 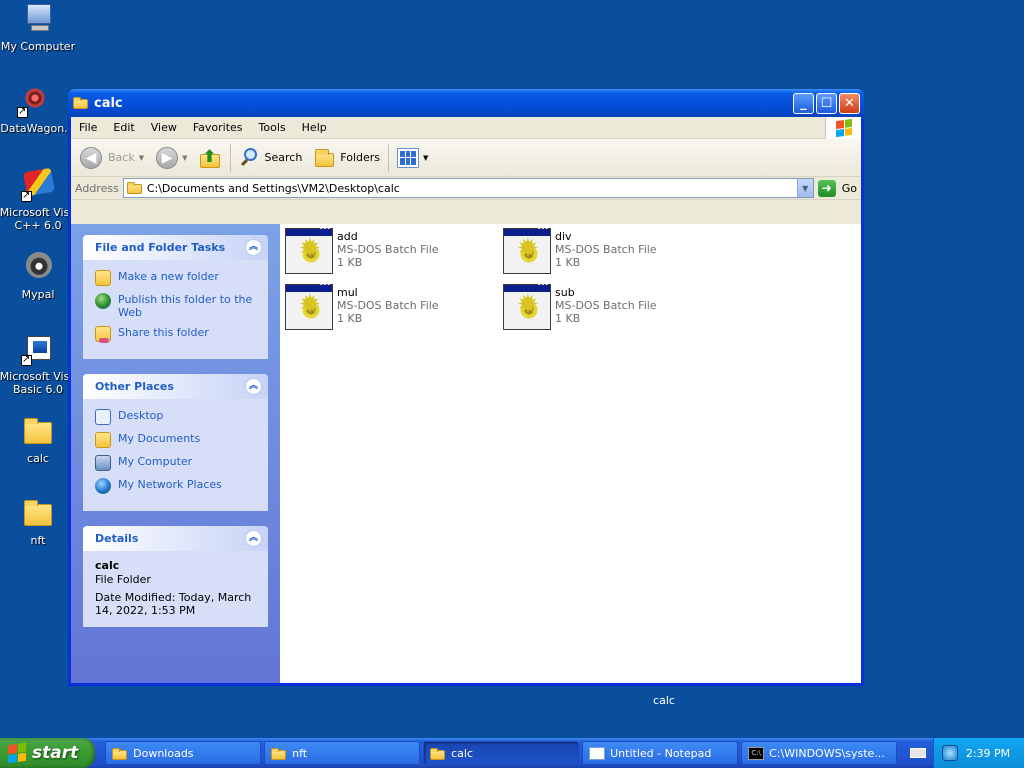 What do you see at coordinates (918, 753) in the screenshot?
I see `keyboard-icon` at bounding box center [918, 753].